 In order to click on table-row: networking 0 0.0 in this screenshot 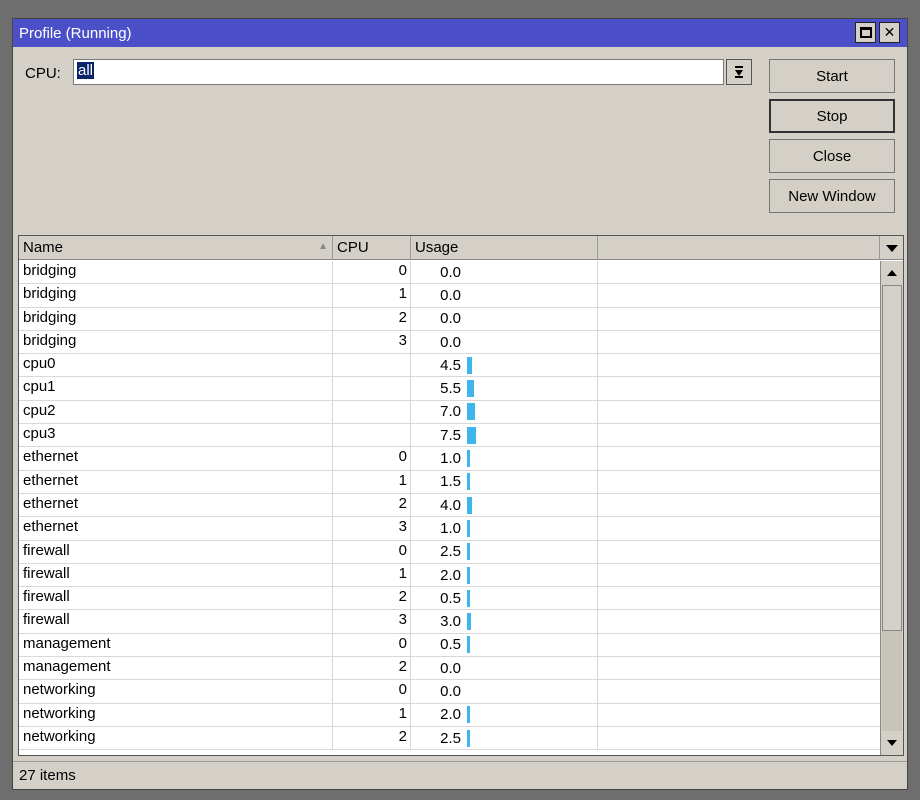, I will do `click(449, 692)`.